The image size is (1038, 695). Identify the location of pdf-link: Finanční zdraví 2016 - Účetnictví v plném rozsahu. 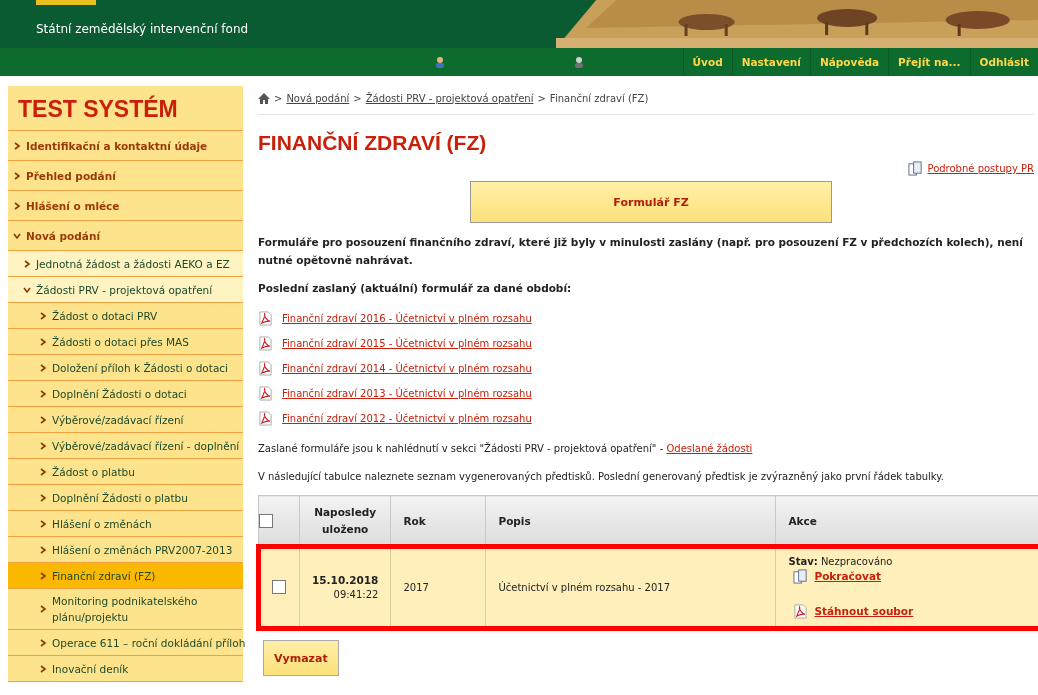
(407, 318).